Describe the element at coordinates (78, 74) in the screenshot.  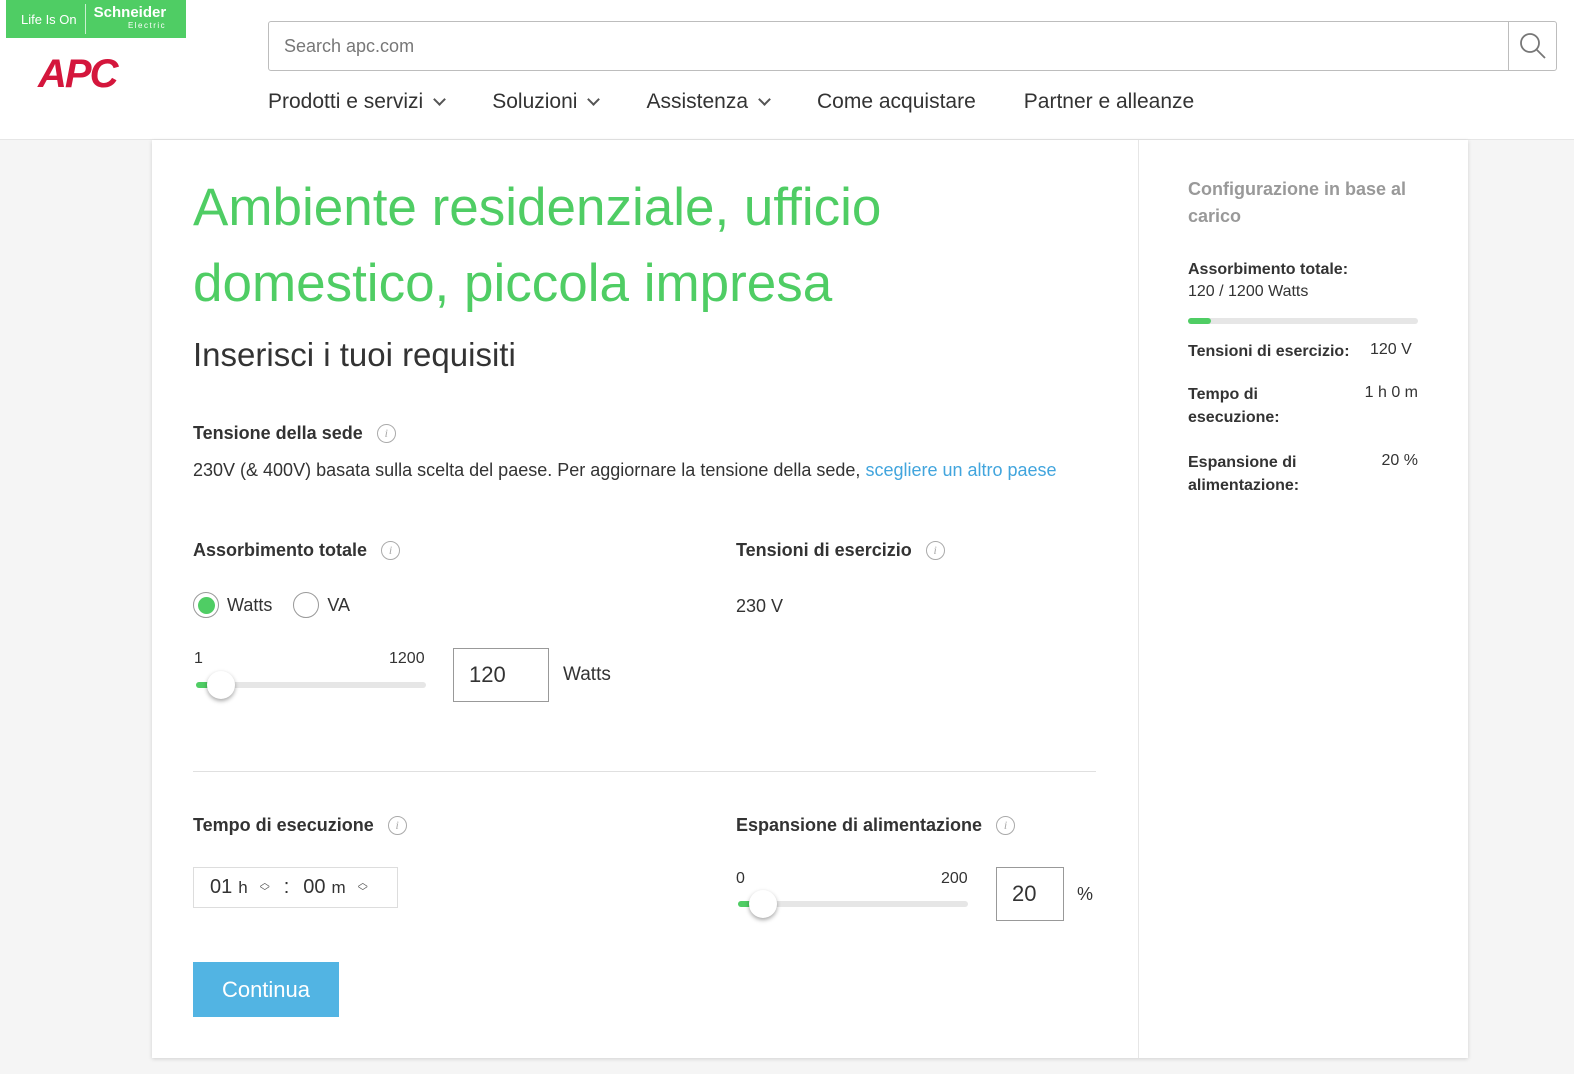
I see `apc-logo: APC` at that location.